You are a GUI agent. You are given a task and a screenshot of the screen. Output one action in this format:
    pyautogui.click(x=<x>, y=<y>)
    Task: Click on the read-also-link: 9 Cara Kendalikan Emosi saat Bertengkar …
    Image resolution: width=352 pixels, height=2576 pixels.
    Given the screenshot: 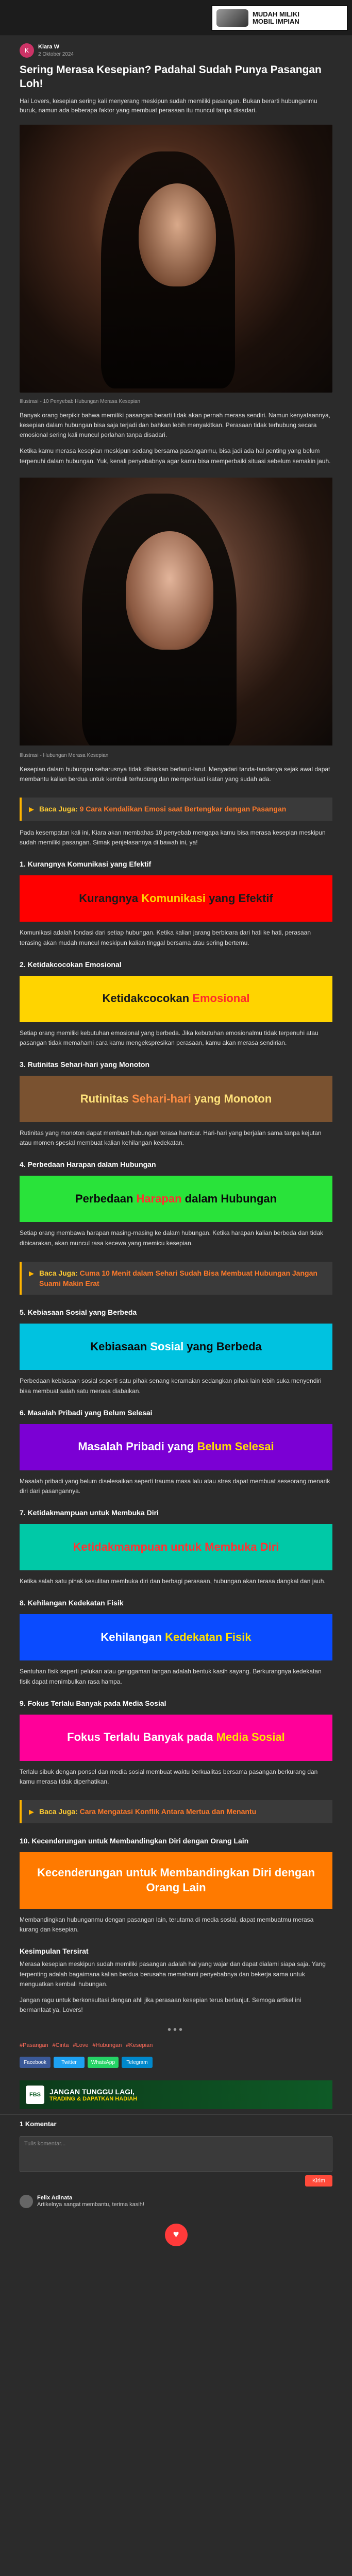 What is the action you would take?
    pyautogui.click(x=183, y=809)
    